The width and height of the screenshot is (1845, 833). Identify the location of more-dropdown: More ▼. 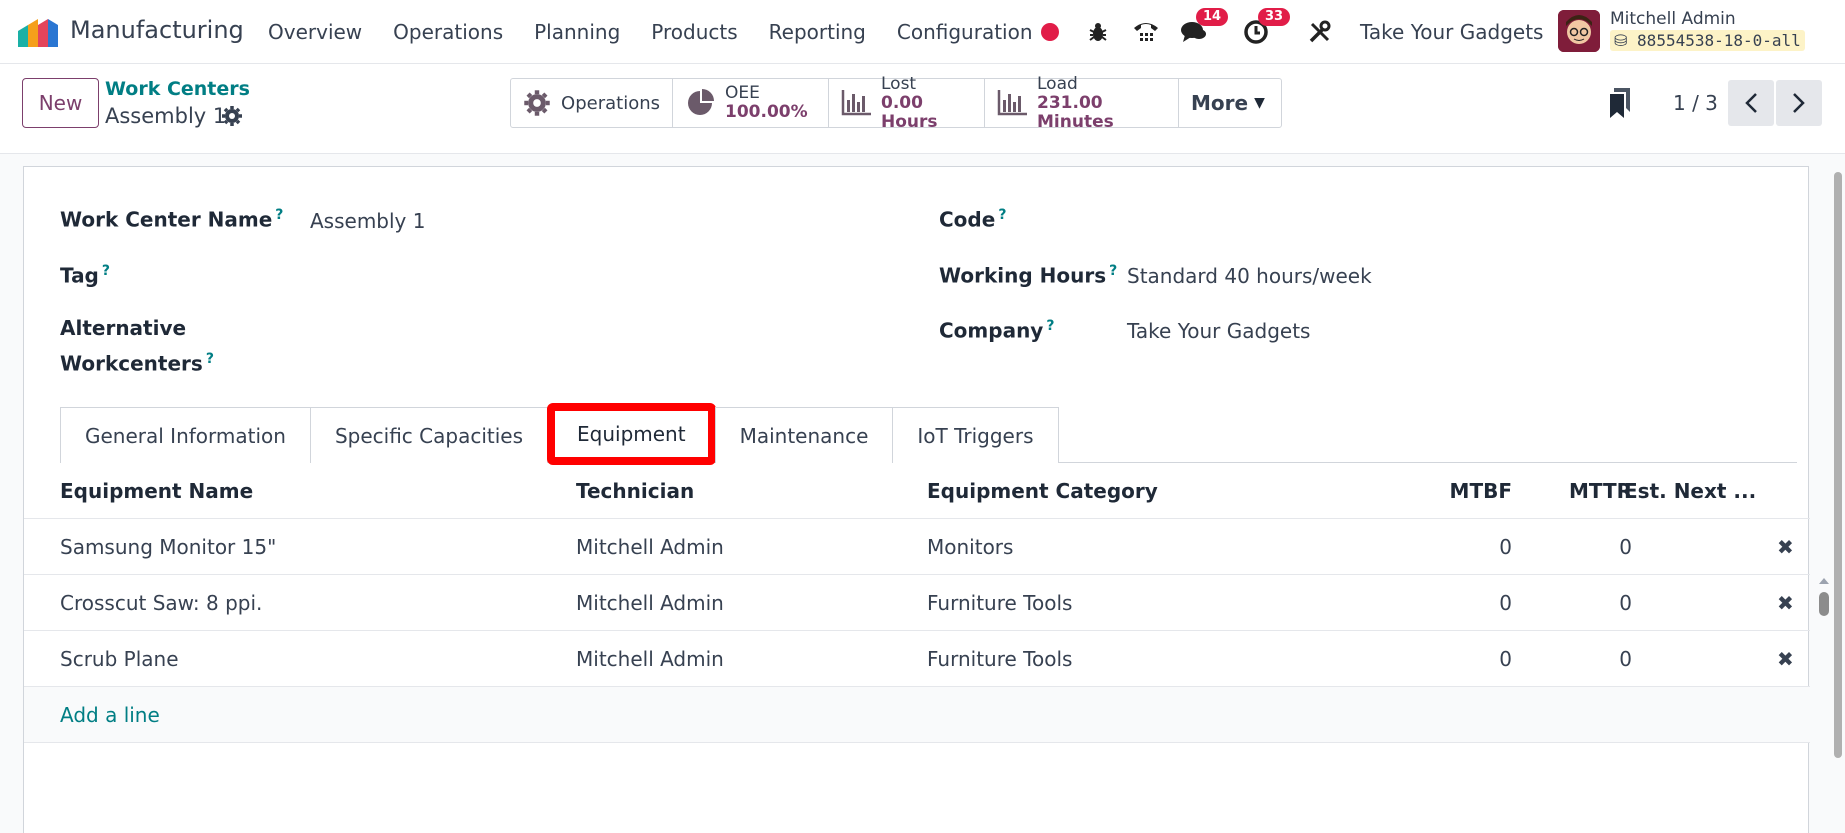
(1230, 103).